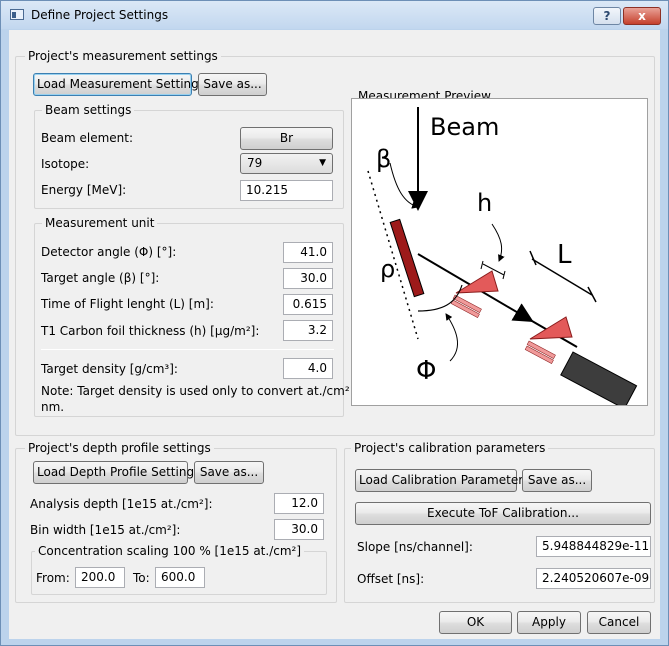 The image size is (669, 646). I want to click on close-icon: x, so click(642, 16).